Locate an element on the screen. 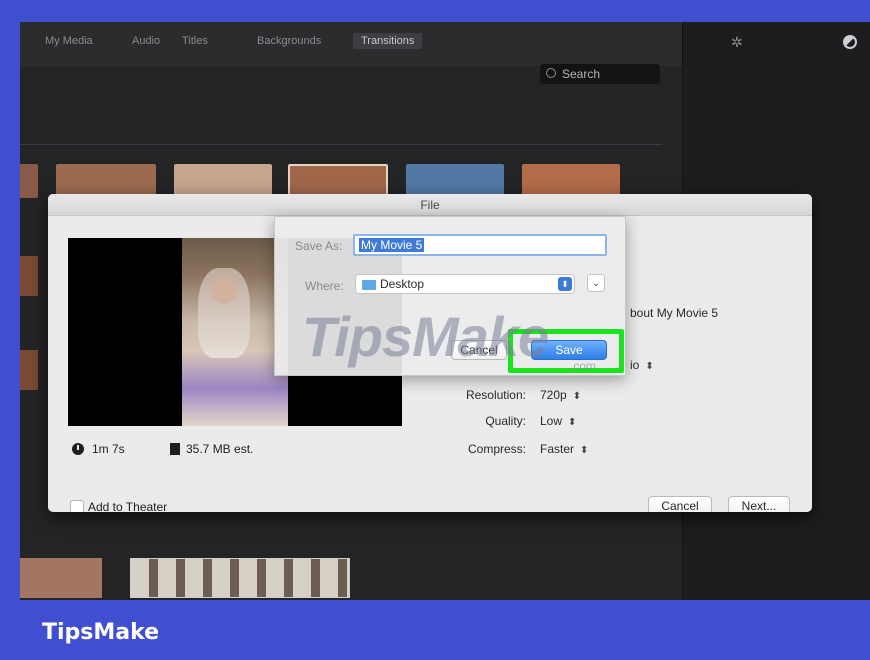 This screenshot has height=660, width=870. save-as-input: My Movie 5 is located at coordinates (480, 245).